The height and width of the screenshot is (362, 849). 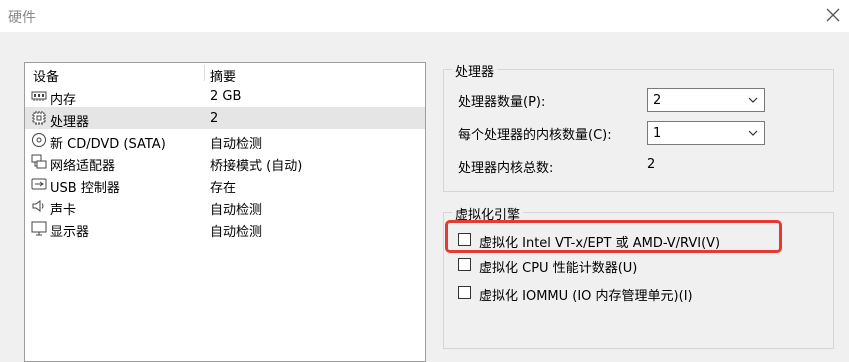 What do you see at coordinates (223, 188) in the screenshot?
I see `device-summary: 存在` at bounding box center [223, 188].